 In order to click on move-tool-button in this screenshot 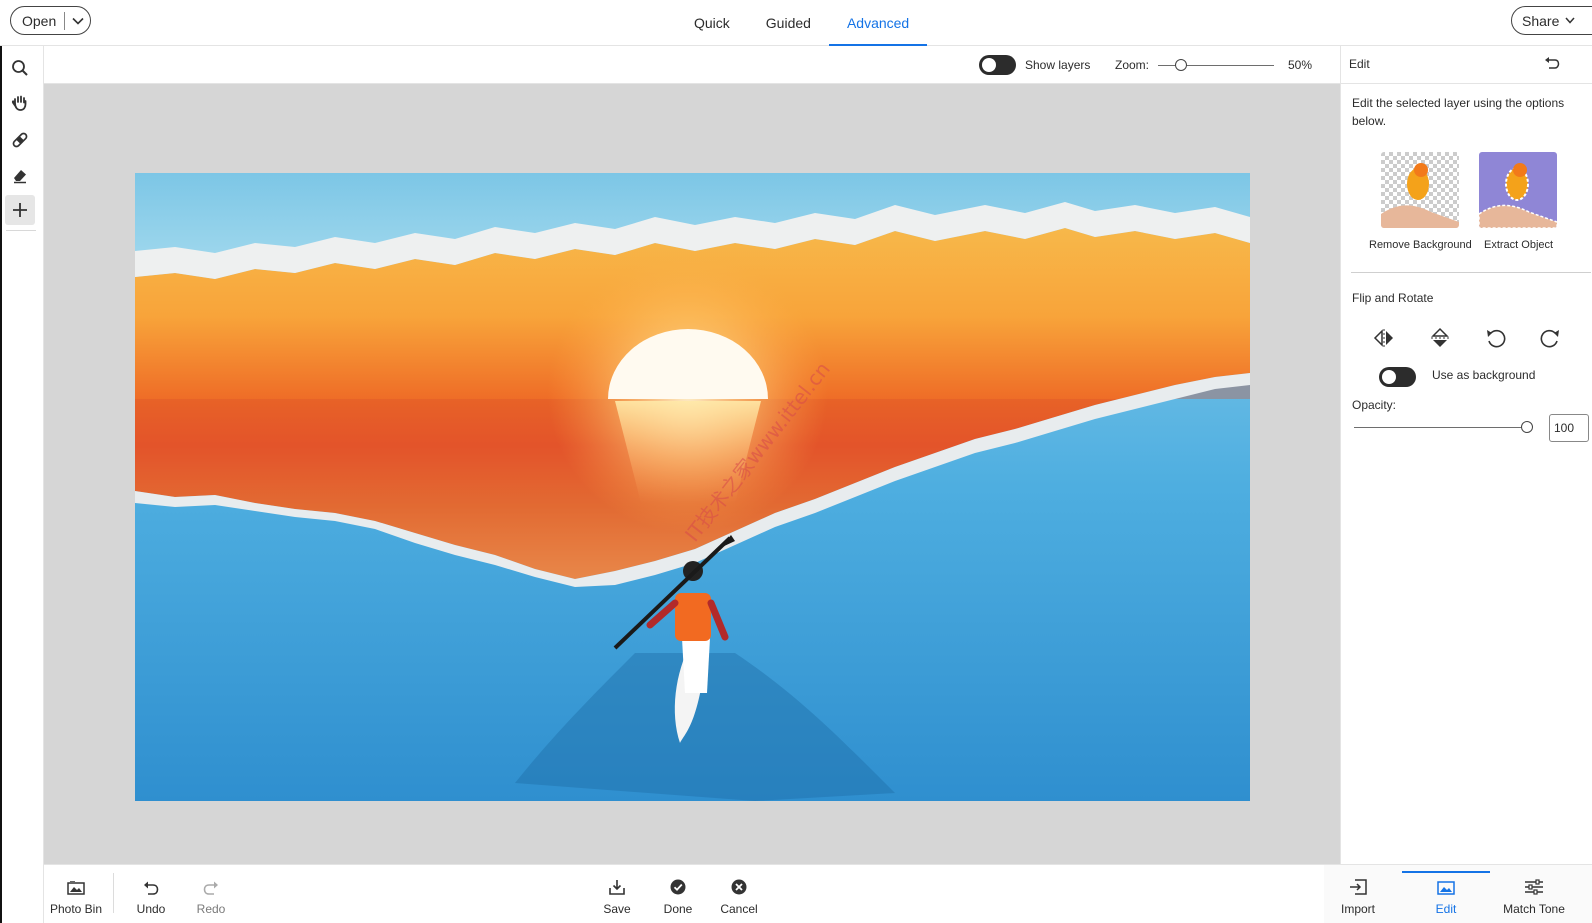, I will do `click(20, 210)`.